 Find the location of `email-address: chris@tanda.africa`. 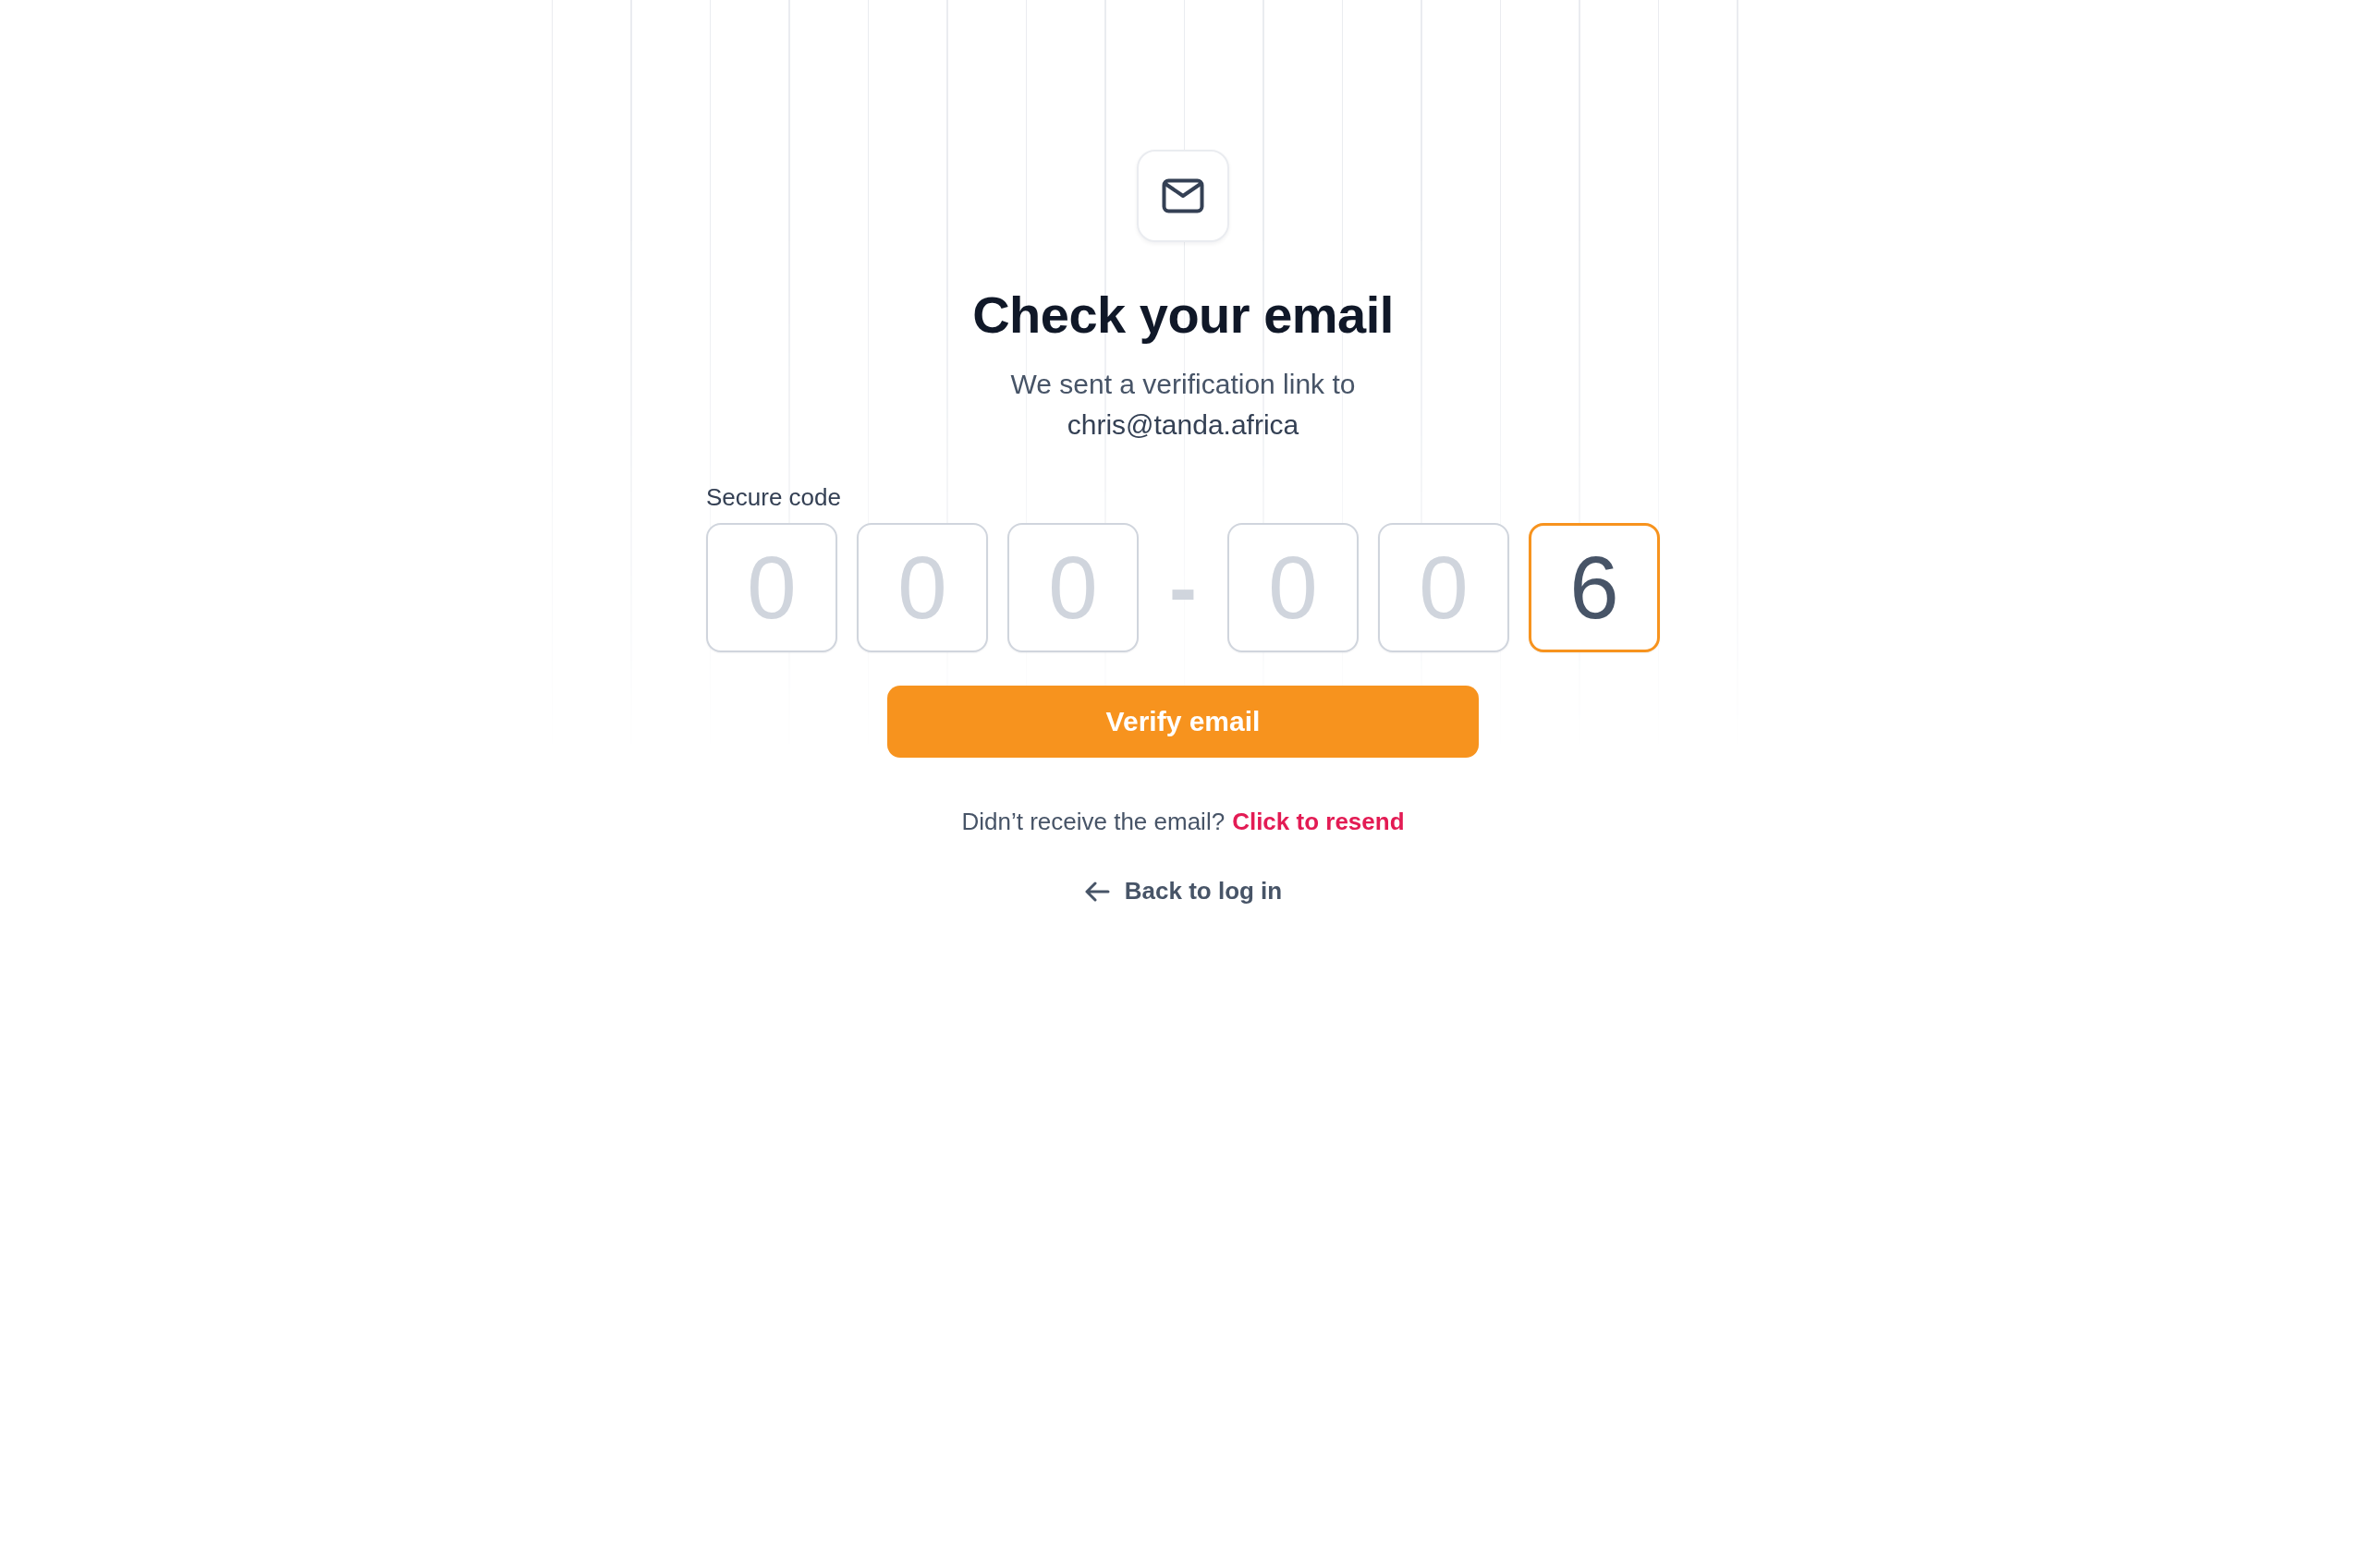

email-address: chris@tanda.africa is located at coordinates (1183, 425).